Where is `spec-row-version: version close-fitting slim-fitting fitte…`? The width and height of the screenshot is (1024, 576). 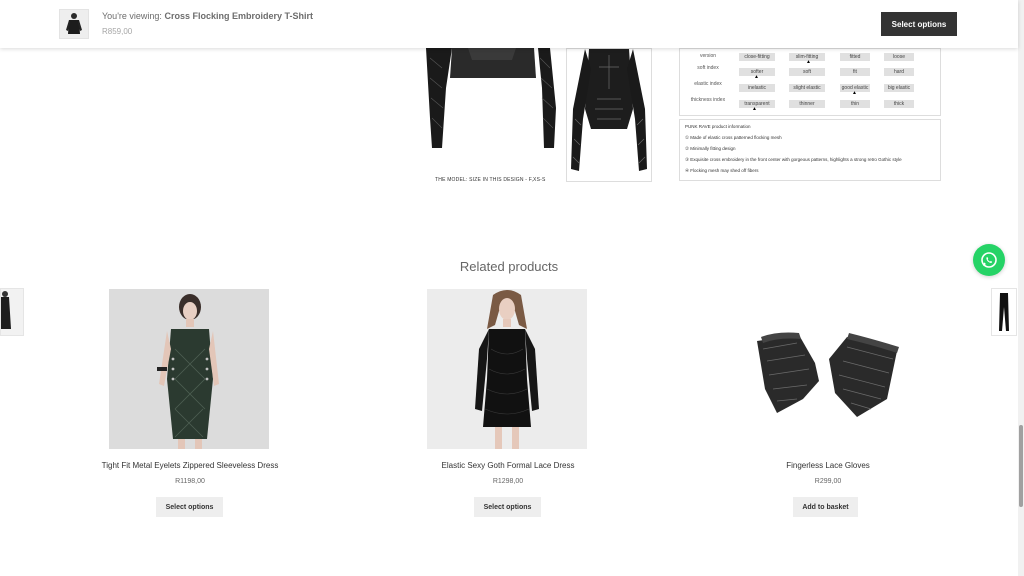
spec-row-version: version close-fitting slim-fitting fitte… is located at coordinates (811, 58).